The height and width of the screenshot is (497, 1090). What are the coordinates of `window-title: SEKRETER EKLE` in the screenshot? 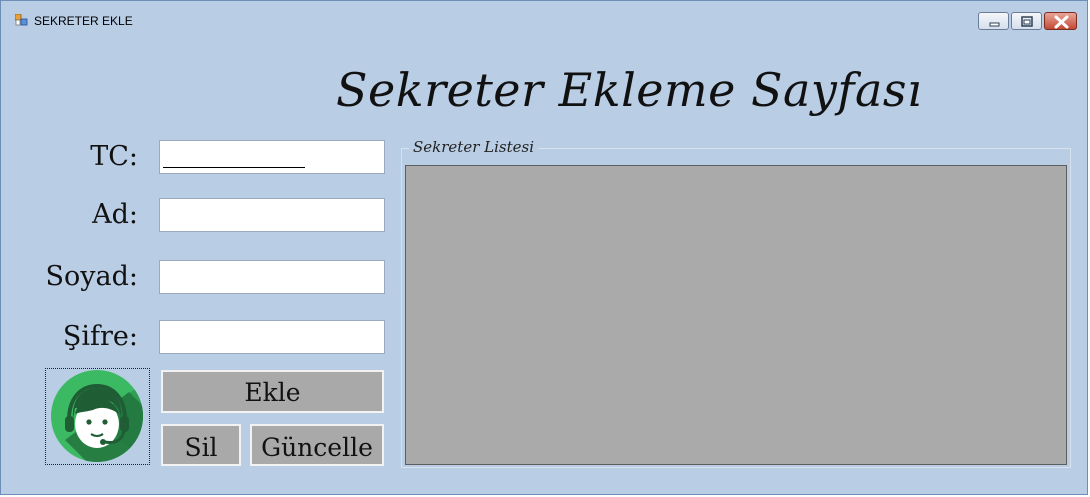 It's located at (83, 21).